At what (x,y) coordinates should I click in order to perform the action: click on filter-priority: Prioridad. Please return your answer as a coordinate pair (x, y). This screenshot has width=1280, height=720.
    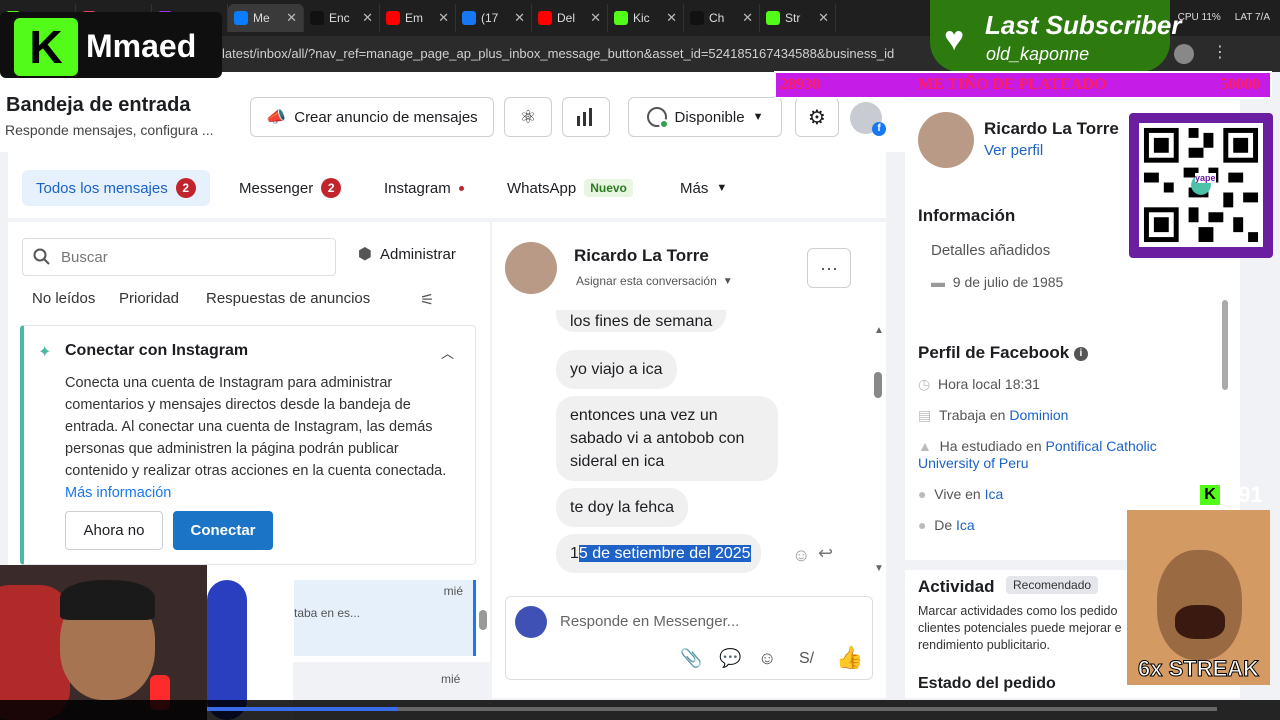
    Looking at the image, I should click on (149, 298).